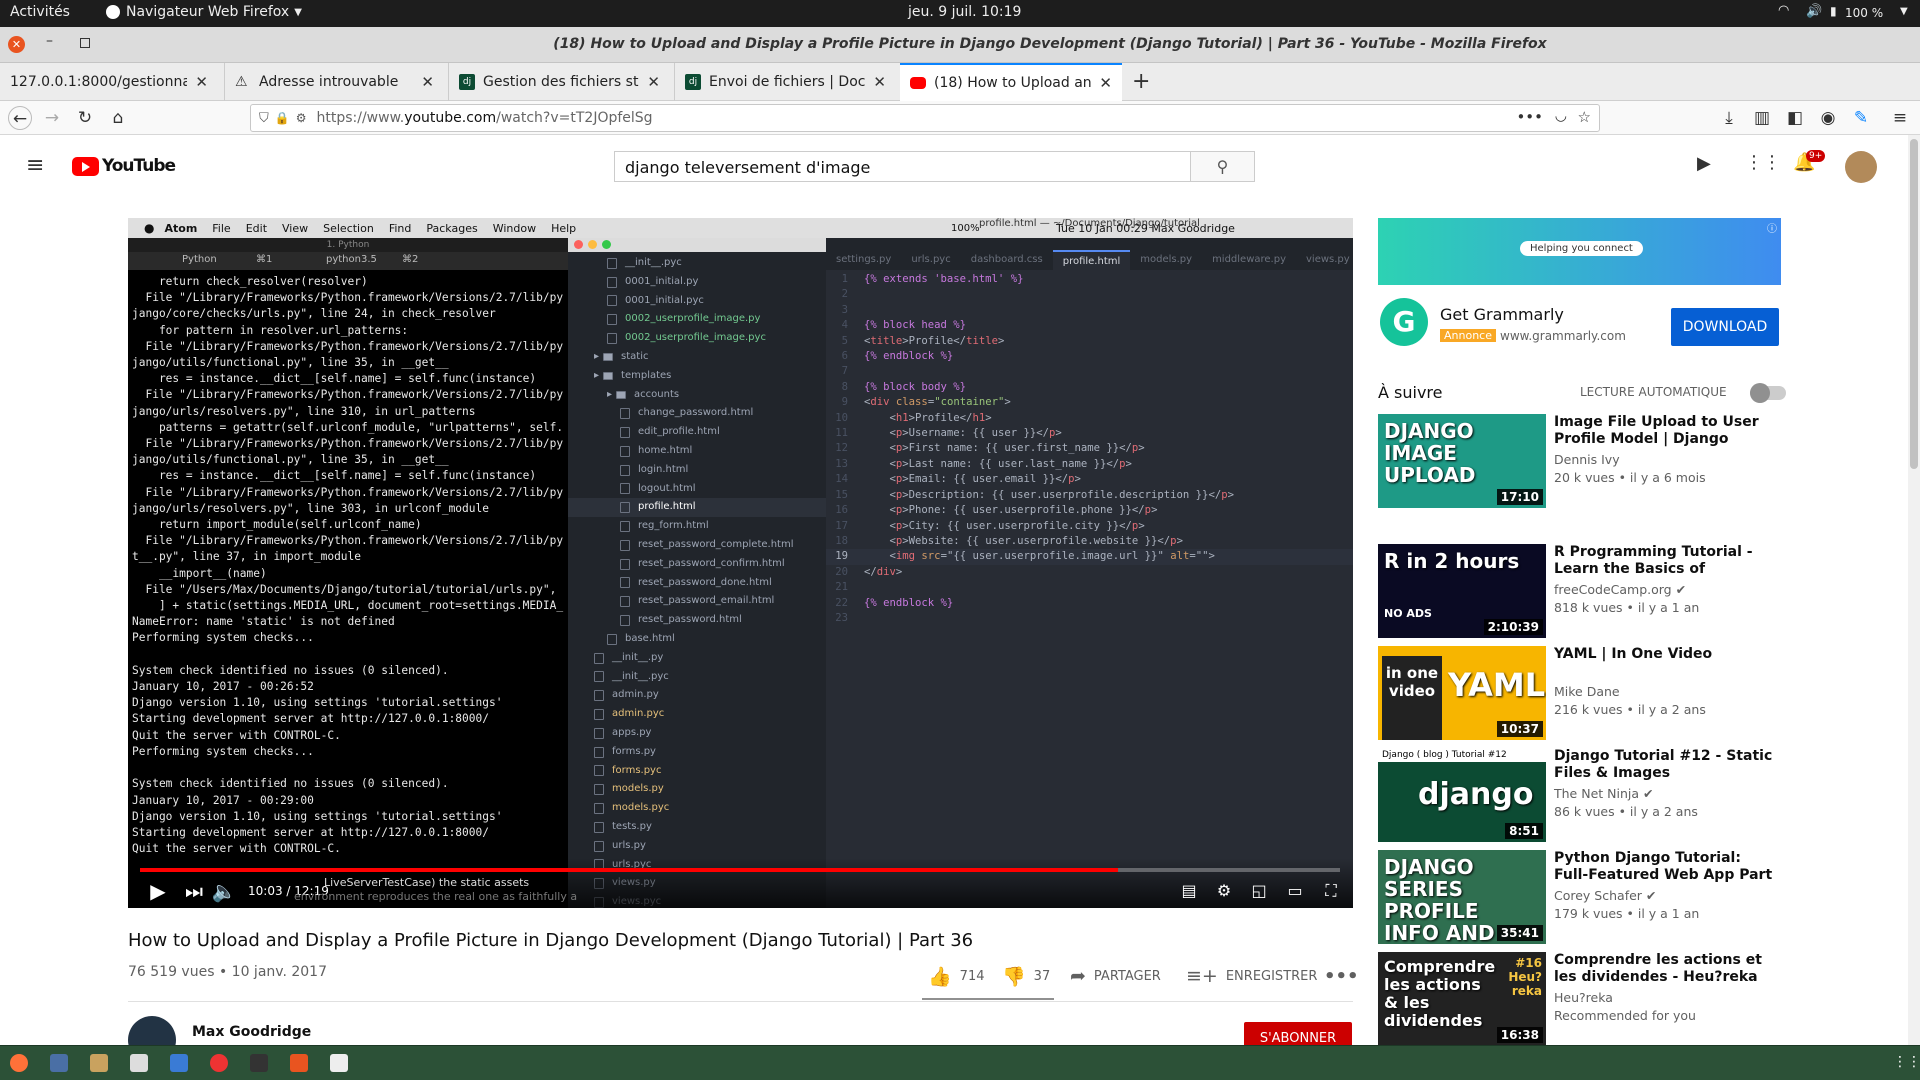  What do you see at coordinates (259, 1063) in the screenshot?
I see `terminal-icon` at bounding box center [259, 1063].